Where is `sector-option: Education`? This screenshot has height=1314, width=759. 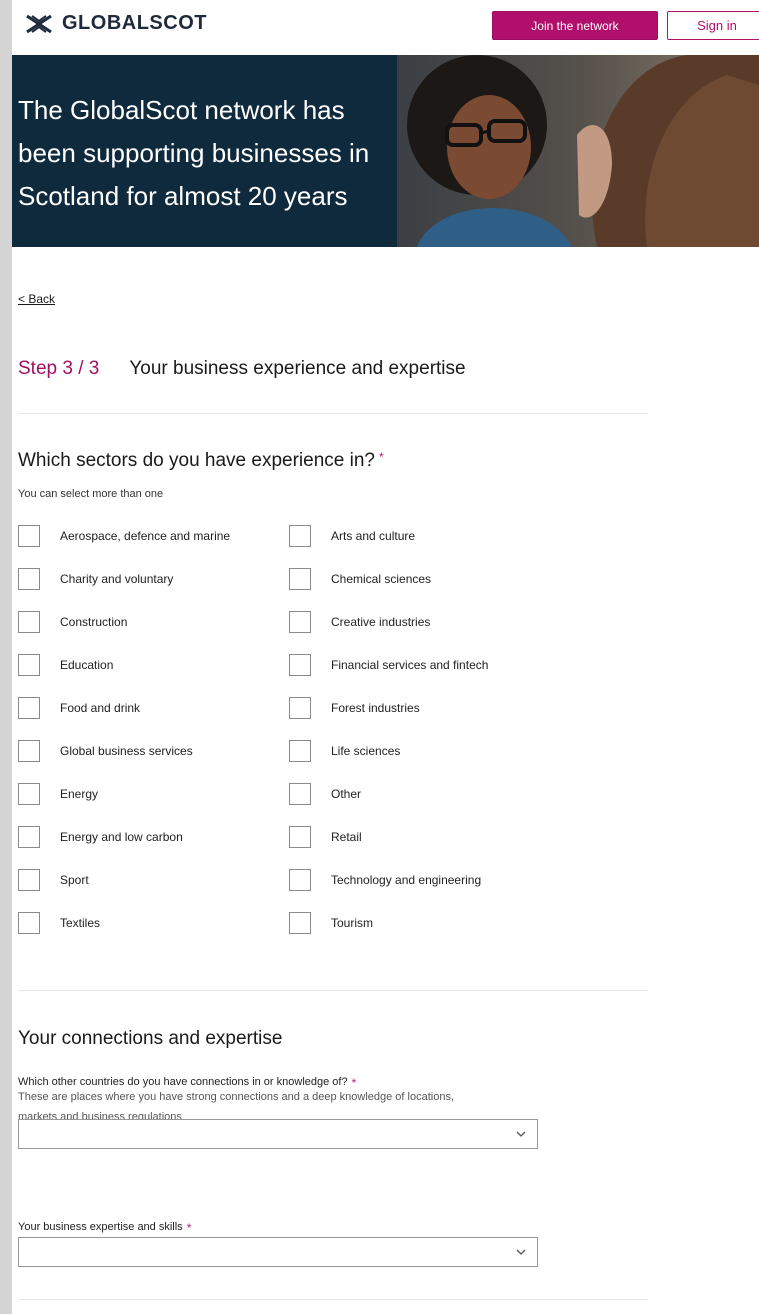
sector-option: Education is located at coordinates (153, 665).